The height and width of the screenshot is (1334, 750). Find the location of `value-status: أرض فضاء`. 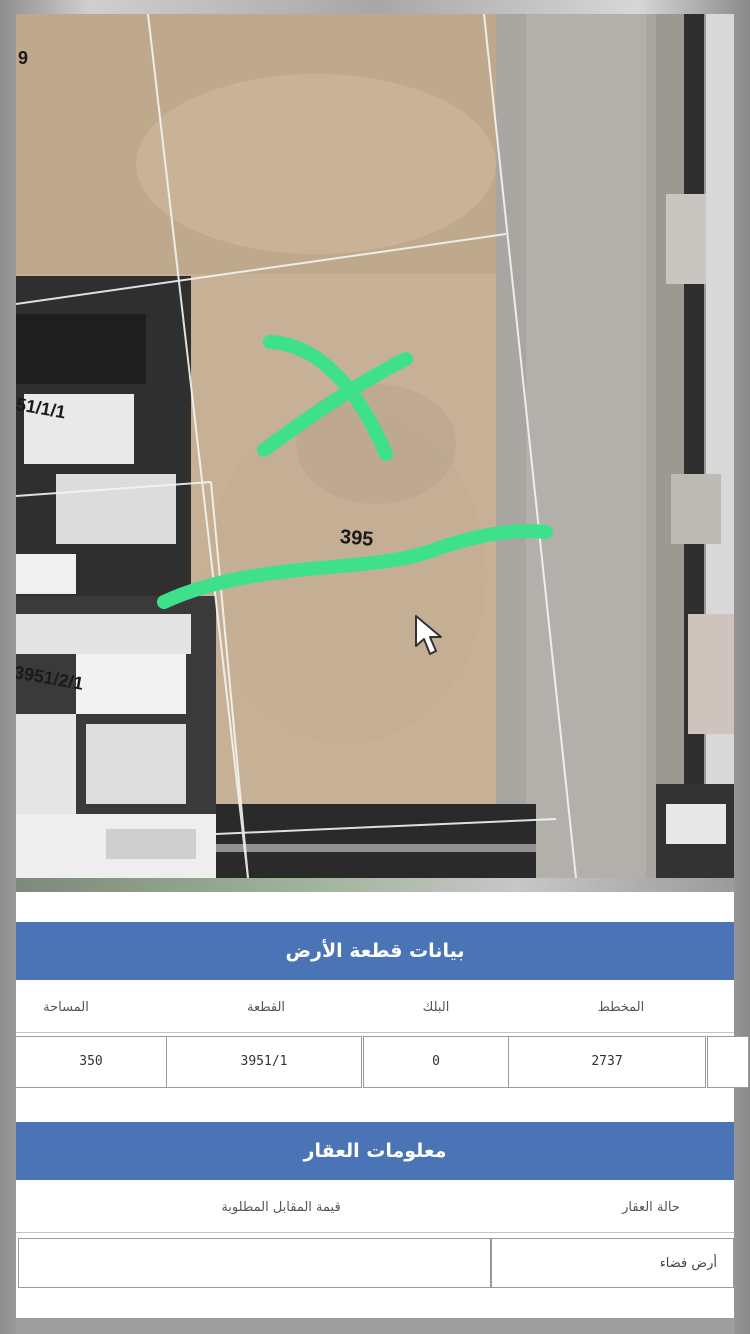

value-status: أرض فضاء is located at coordinates (612, 1263).